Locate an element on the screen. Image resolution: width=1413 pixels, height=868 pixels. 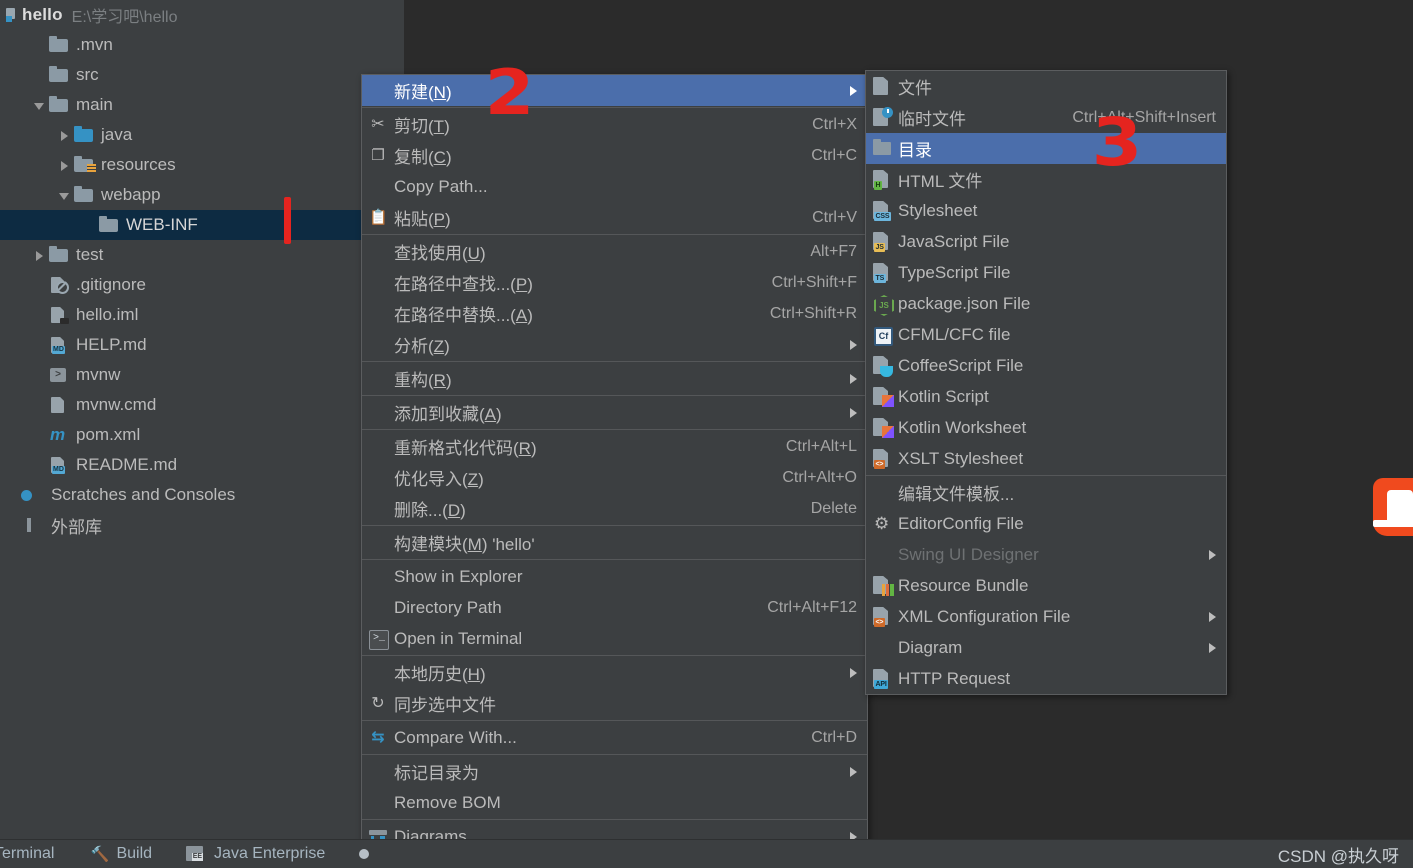
menu-item: Kotlin Worksheet is located at coordinates (1046, 427).